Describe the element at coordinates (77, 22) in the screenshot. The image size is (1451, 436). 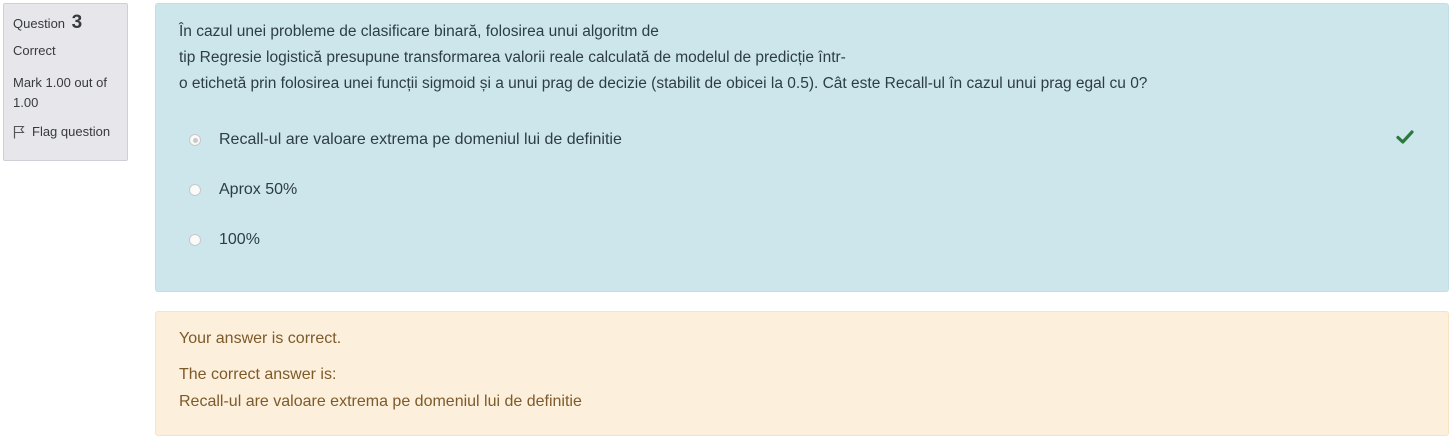
I see `question-number: 3` at that location.